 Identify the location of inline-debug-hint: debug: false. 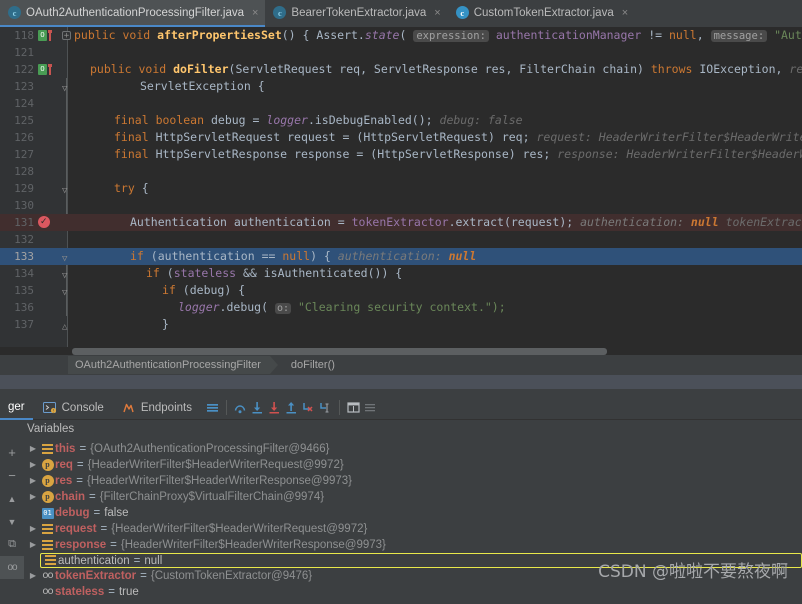
(481, 120).